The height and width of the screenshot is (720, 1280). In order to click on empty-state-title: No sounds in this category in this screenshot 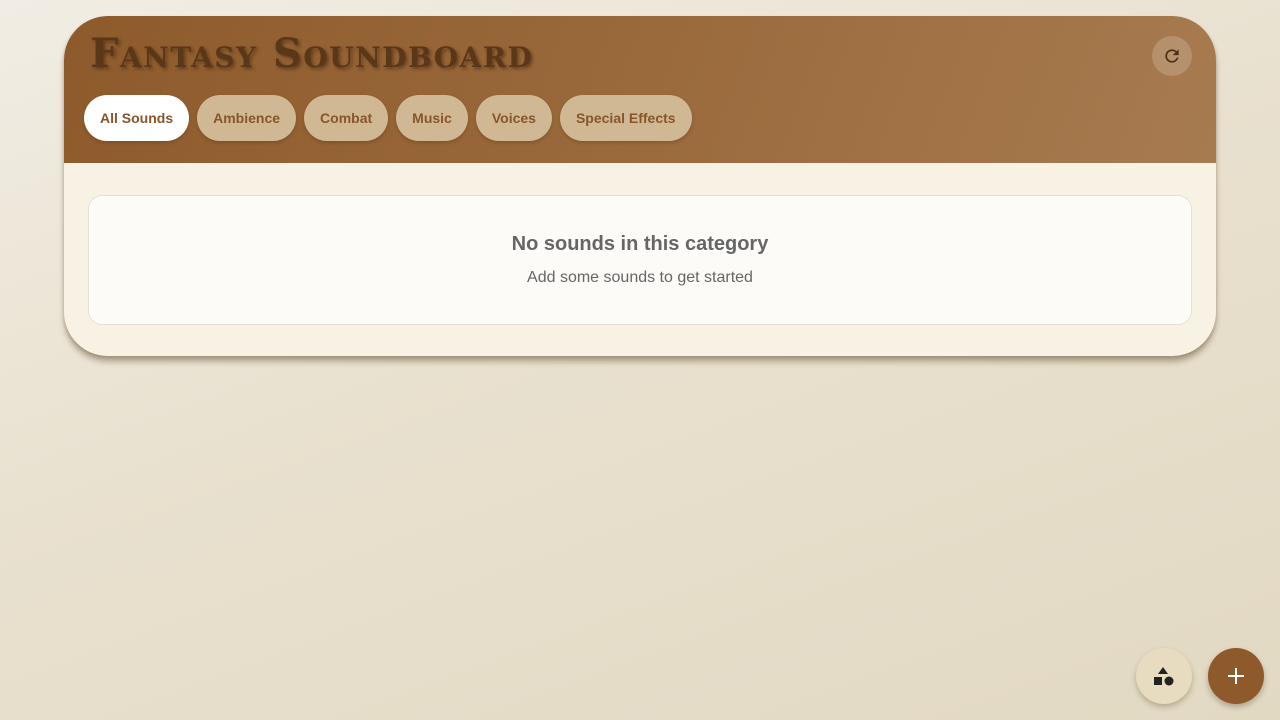, I will do `click(640, 244)`.